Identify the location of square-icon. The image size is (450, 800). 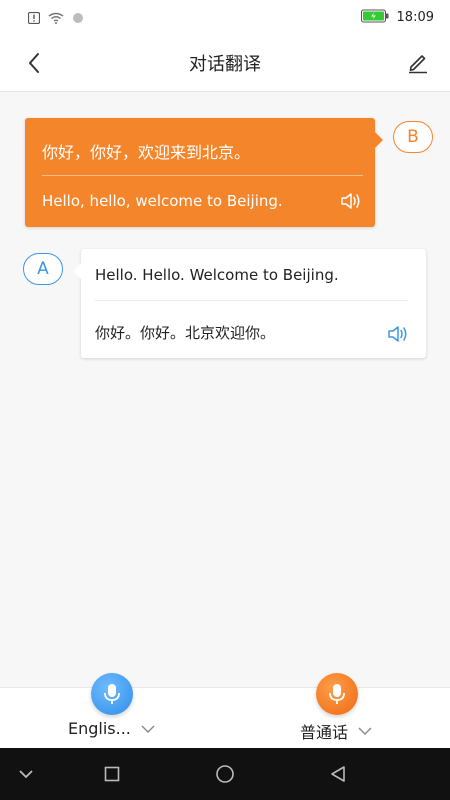
(112, 774).